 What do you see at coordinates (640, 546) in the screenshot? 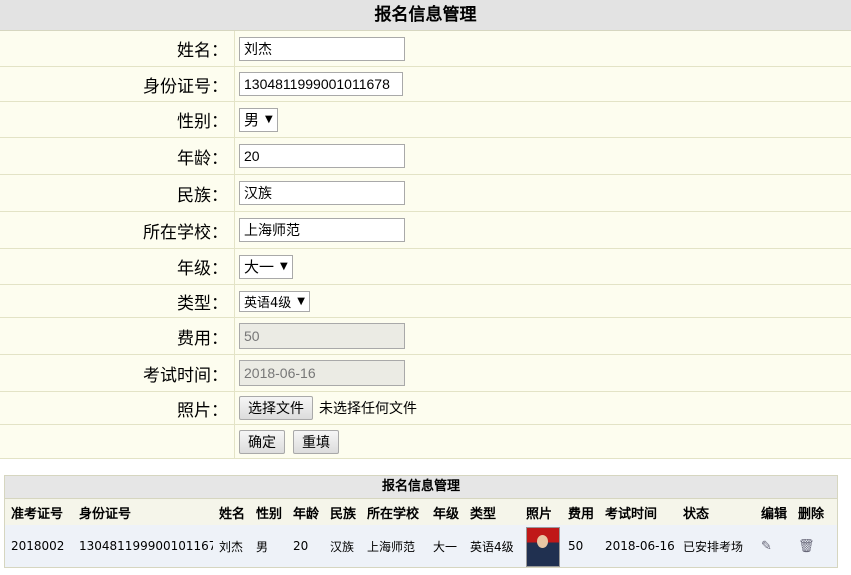
I see `cell-exam-date: 2018-06-16` at bounding box center [640, 546].